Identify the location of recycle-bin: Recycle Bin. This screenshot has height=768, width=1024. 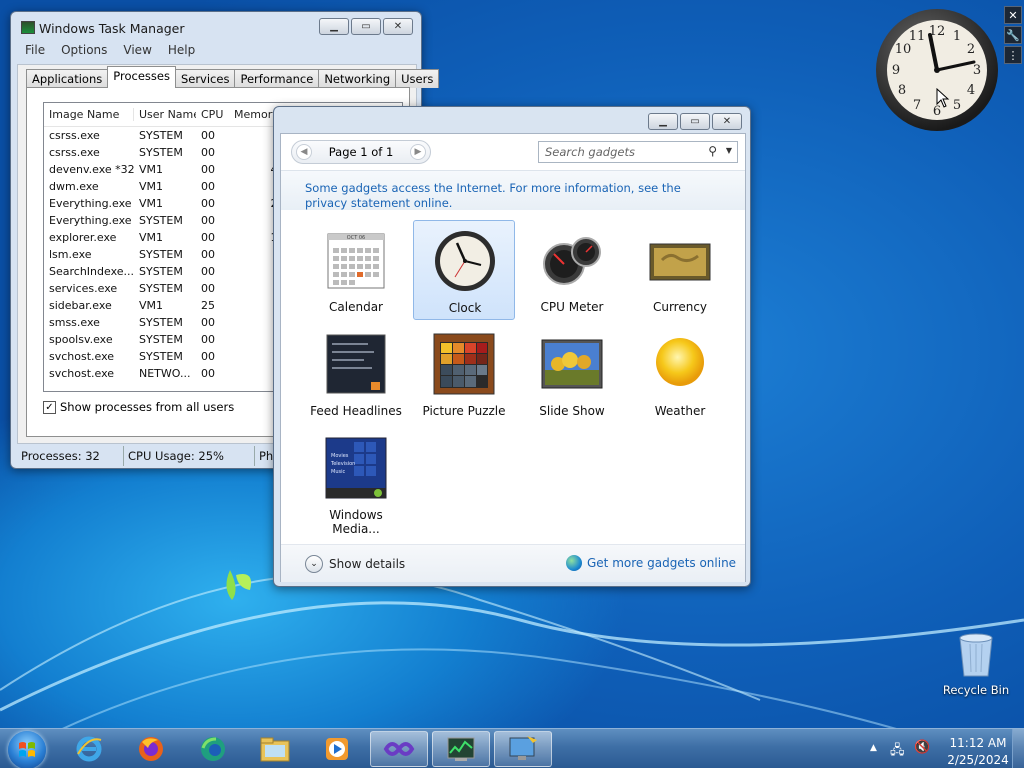
(976, 663).